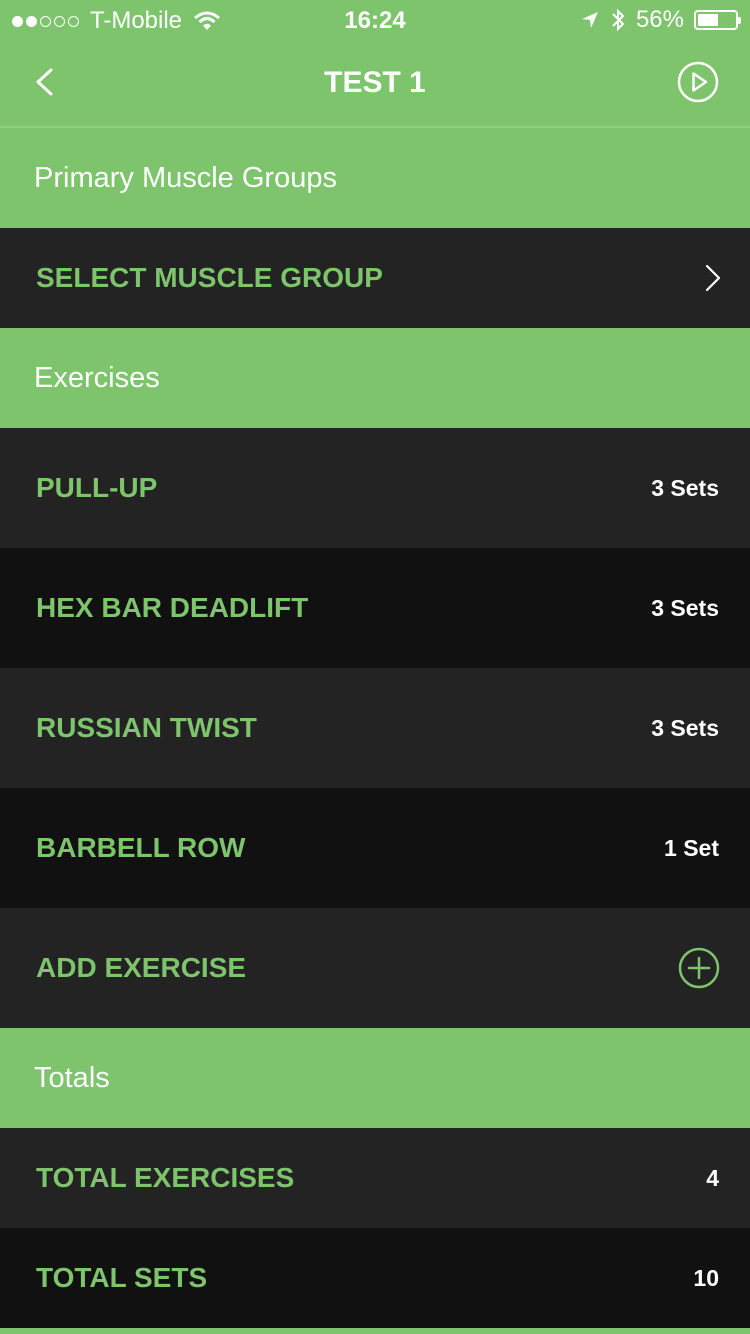 The height and width of the screenshot is (1334, 750). I want to click on location-arrow-icon, so click(589, 20).